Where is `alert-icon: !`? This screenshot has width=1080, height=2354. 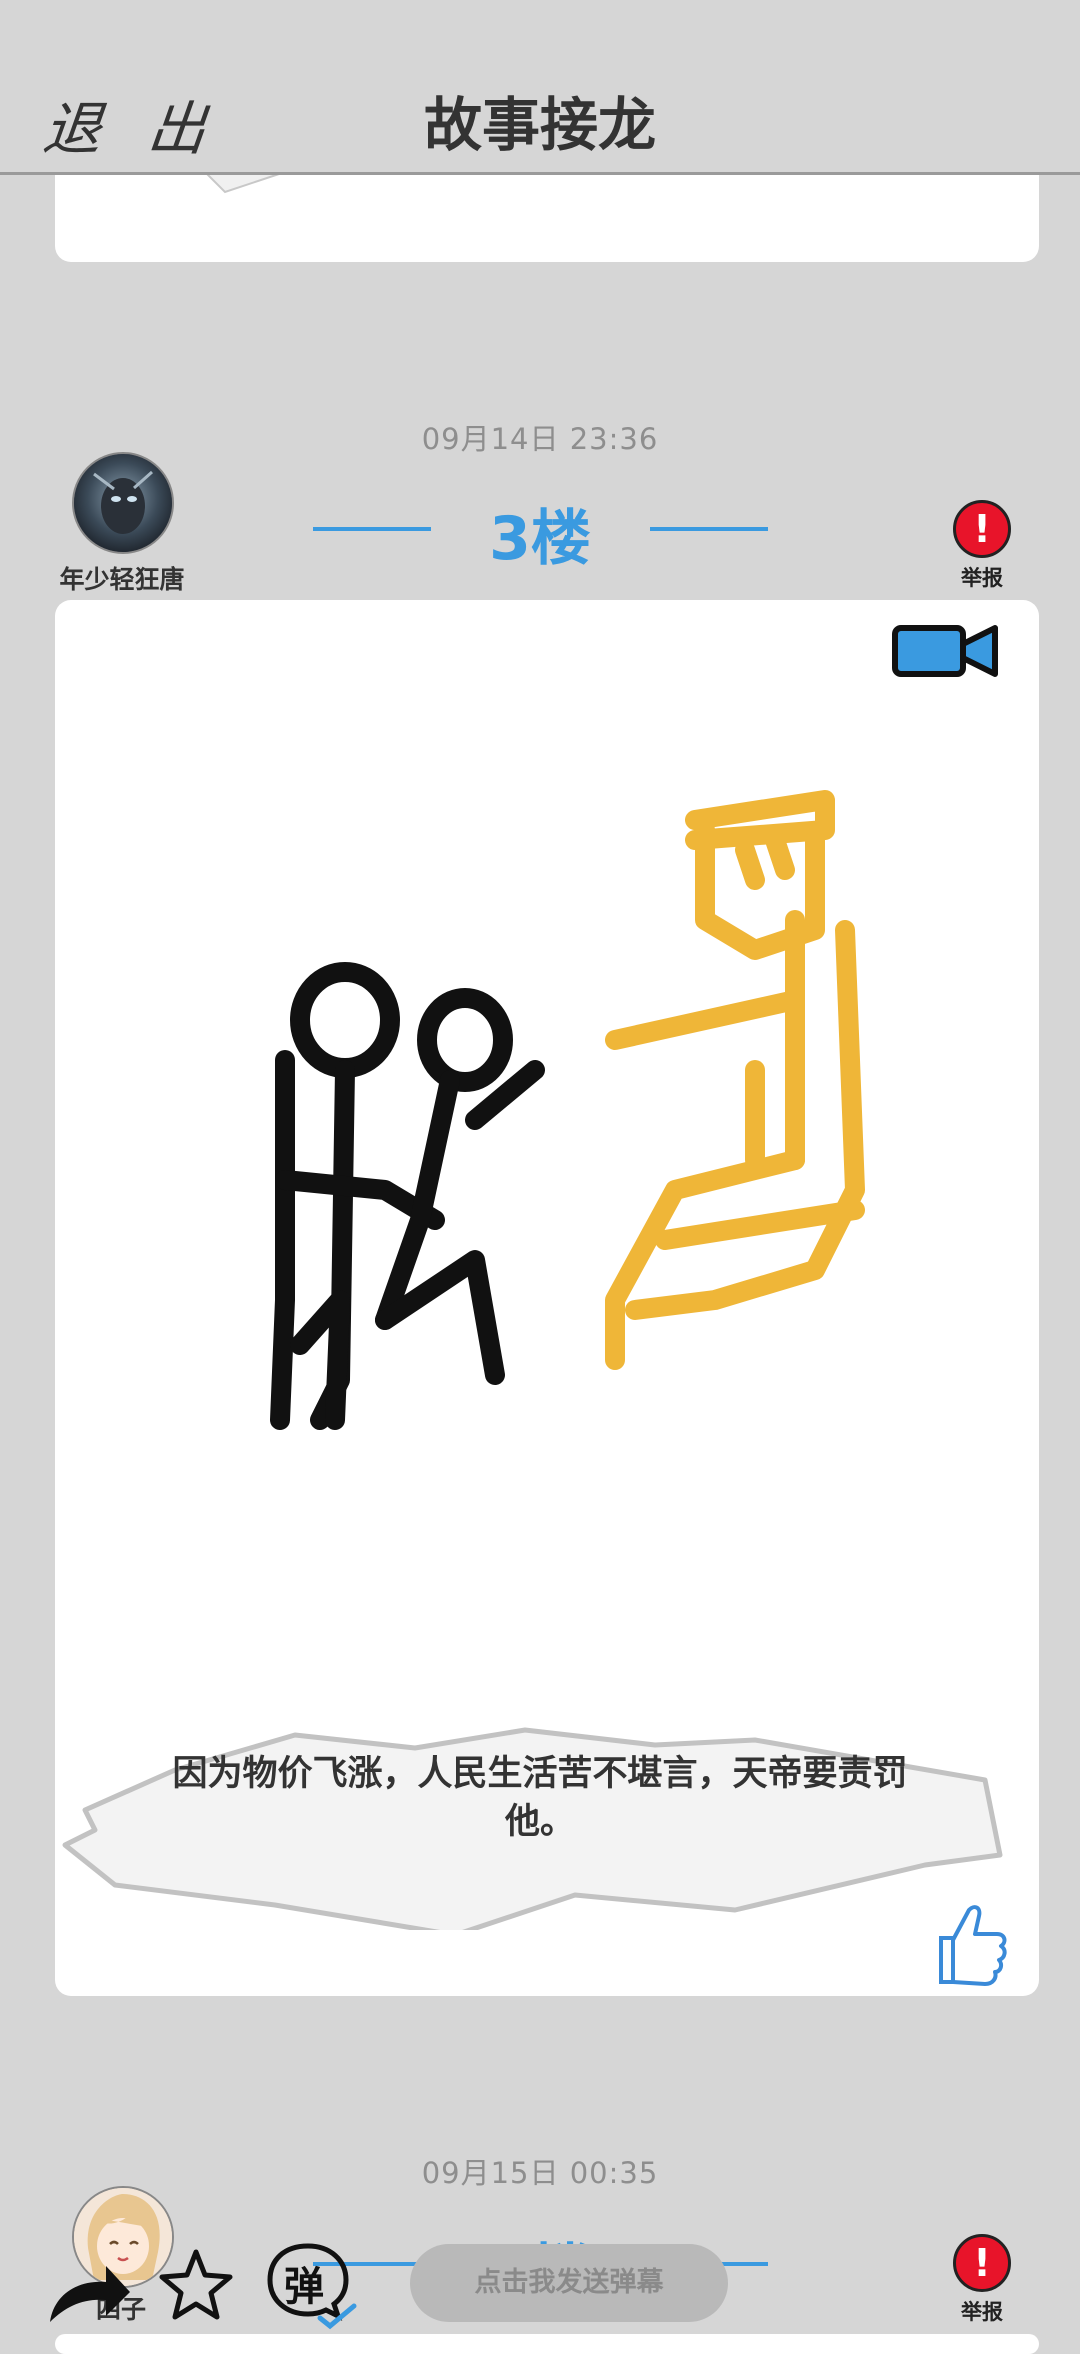 alert-icon: ! is located at coordinates (982, 529).